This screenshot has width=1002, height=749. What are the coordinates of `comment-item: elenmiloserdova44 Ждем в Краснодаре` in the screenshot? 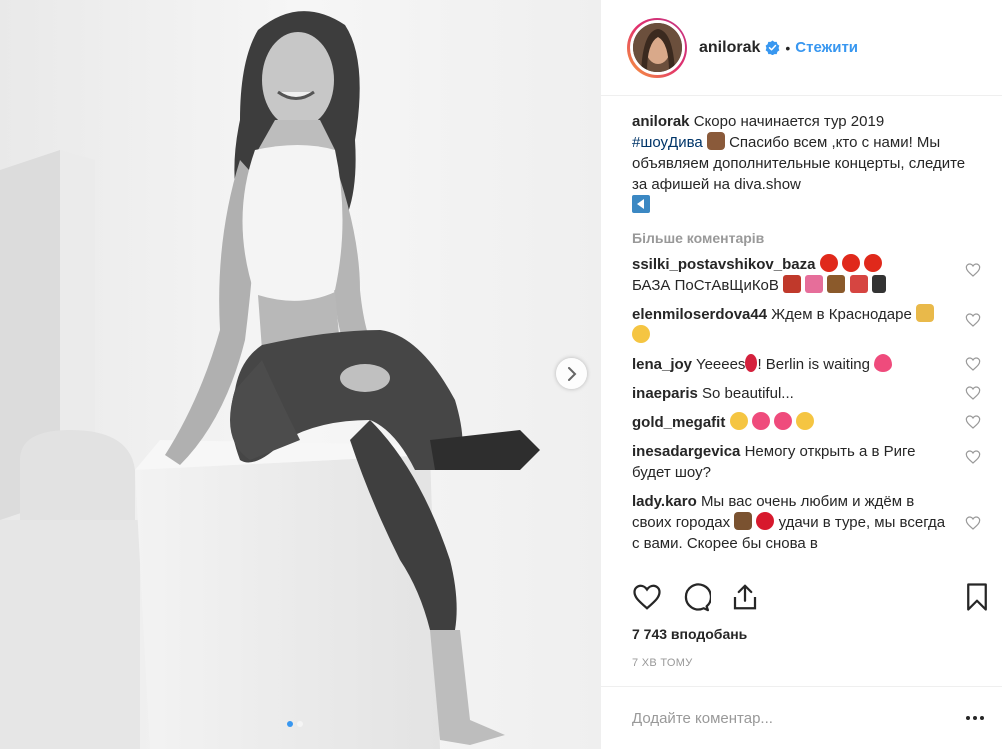 It's located at (807, 325).